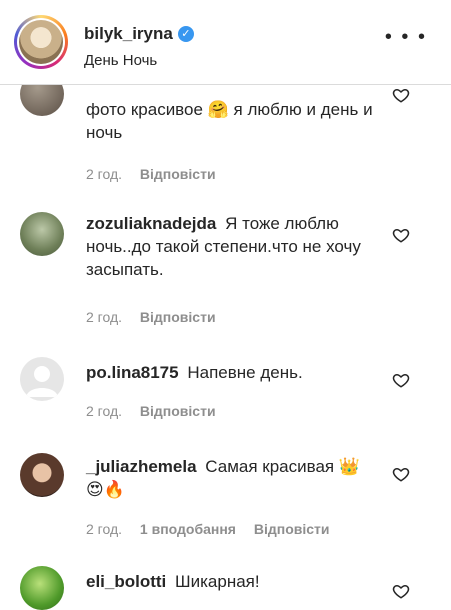  What do you see at coordinates (225, 42) in the screenshot?
I see `post-header: bilyk_iryna ✓ День Ночь • • •` at bounding box center [225, 42].